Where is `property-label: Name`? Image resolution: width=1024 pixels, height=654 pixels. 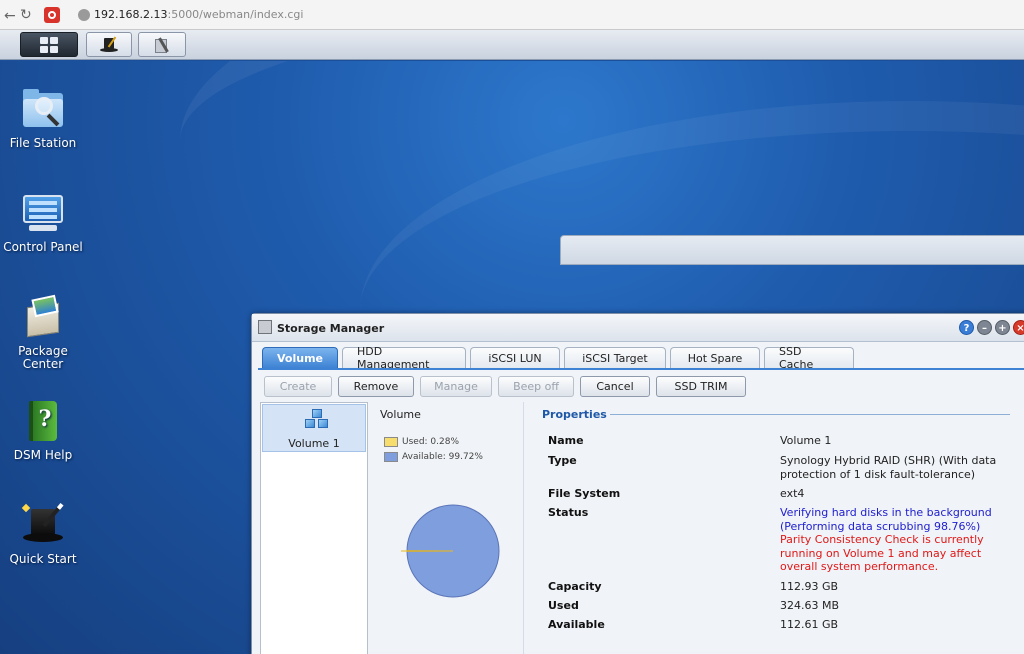
property-label: Name is located at coordinates (566, 440).